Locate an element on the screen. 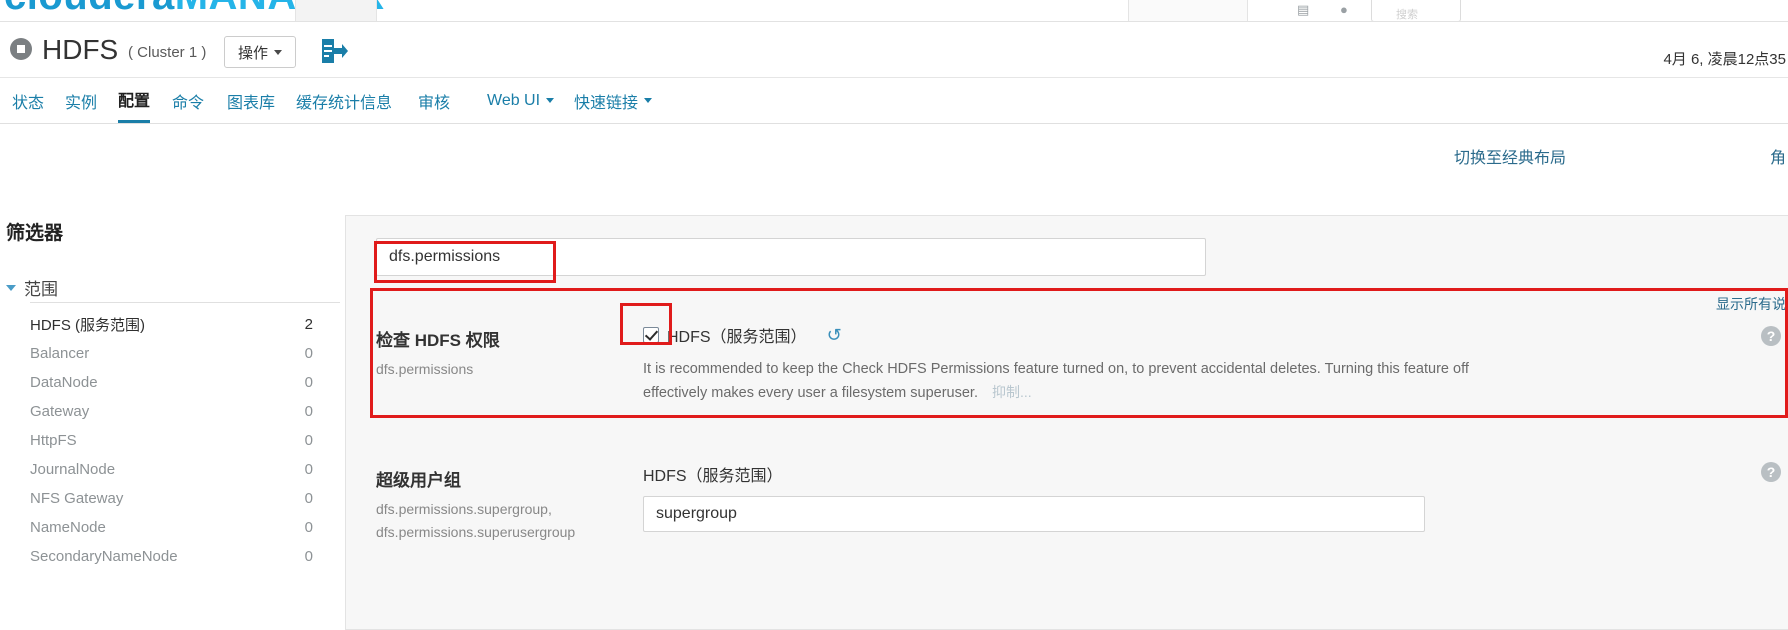  nav-tab-stub-left is located at coordinates (336, 10).